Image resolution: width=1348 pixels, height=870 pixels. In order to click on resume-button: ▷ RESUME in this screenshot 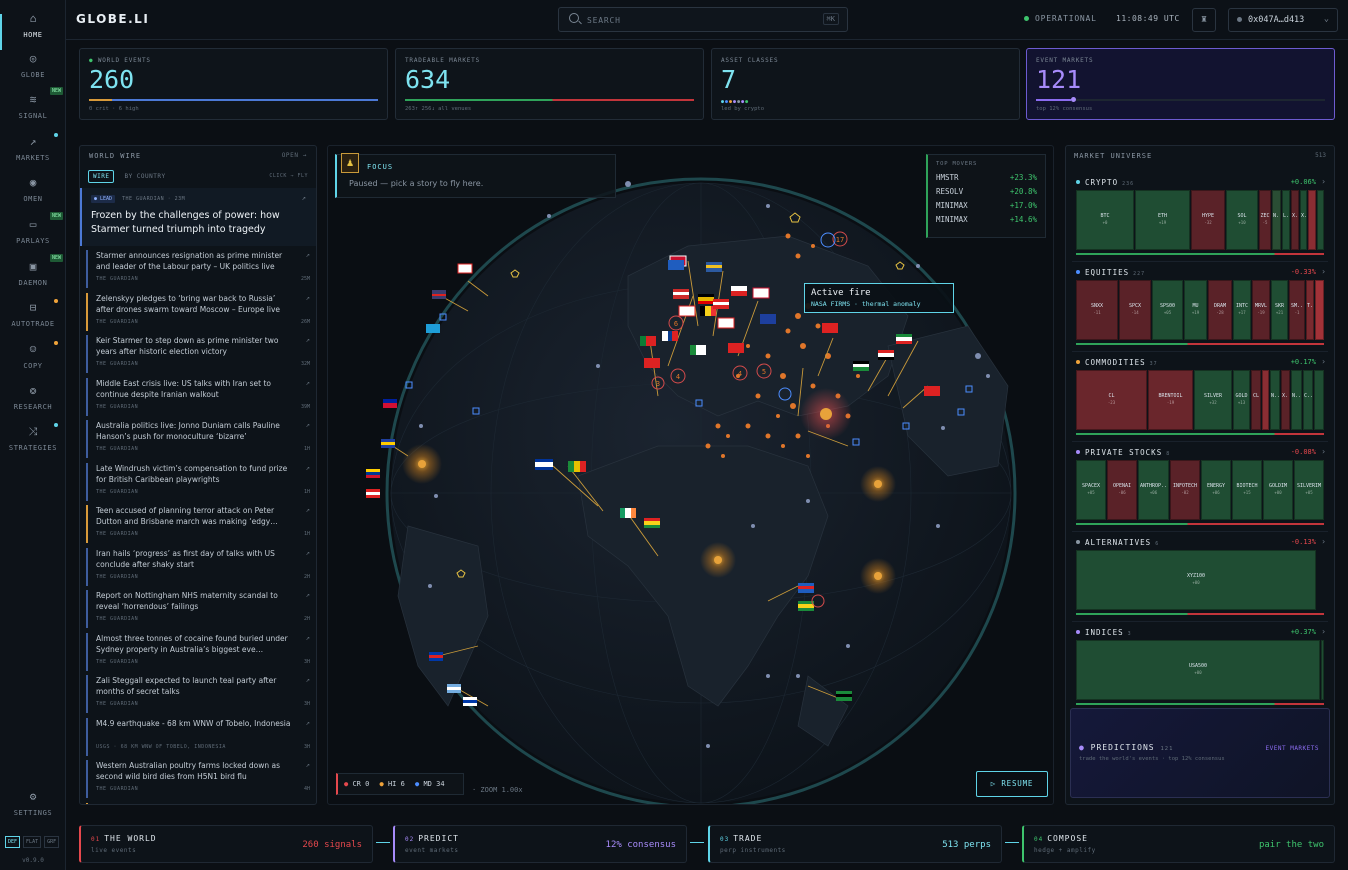, I will do `click(1012, 784)`.